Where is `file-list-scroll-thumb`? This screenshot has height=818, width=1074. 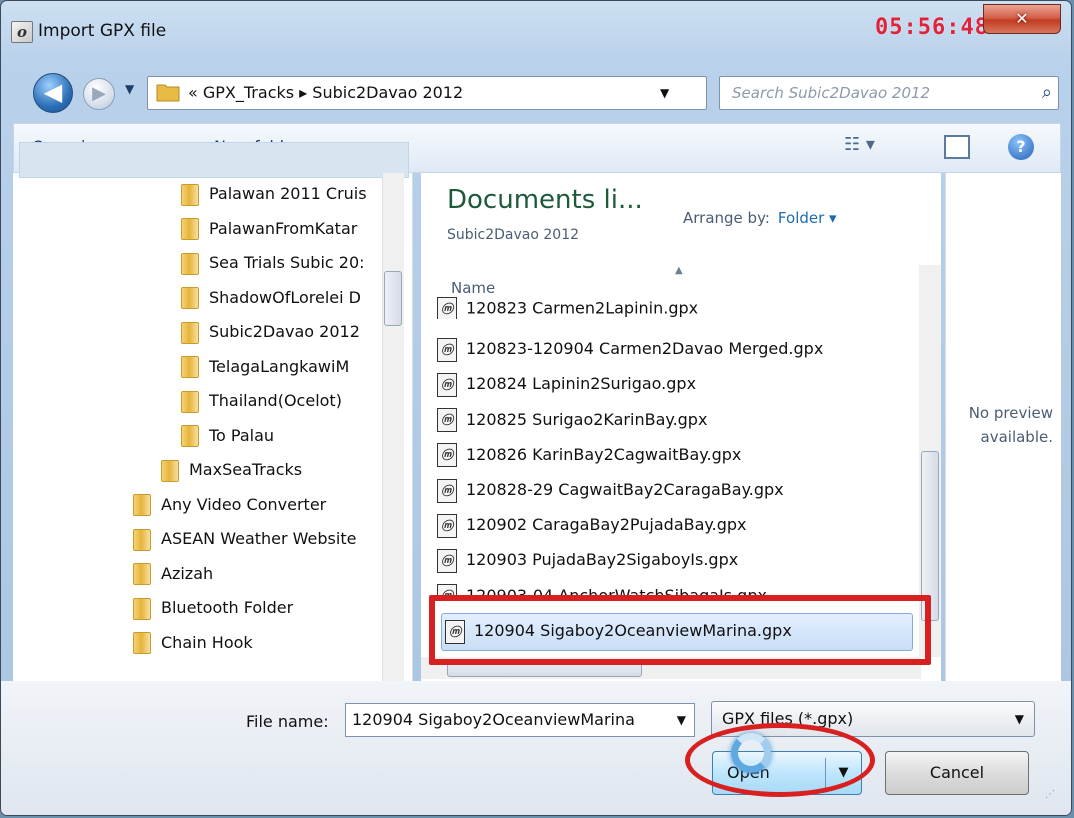 file-list-scroll-thumb is located at coordinates (930, 536).